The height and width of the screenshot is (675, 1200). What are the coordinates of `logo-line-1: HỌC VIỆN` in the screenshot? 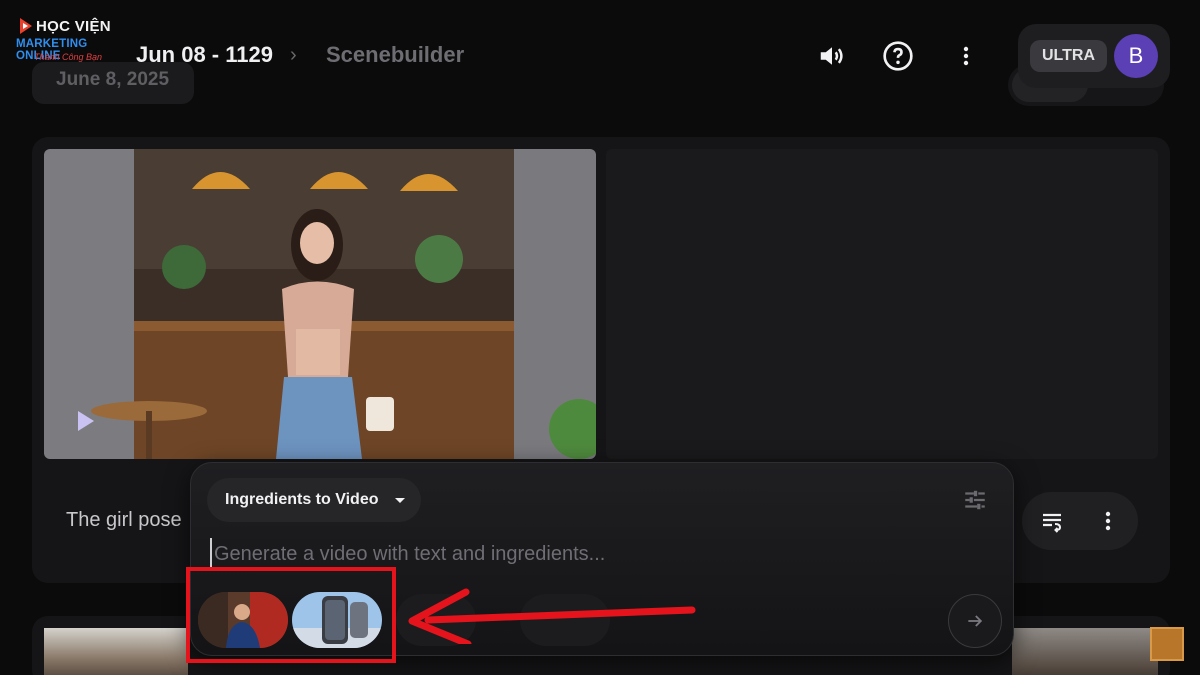 It's located at (73, 26).